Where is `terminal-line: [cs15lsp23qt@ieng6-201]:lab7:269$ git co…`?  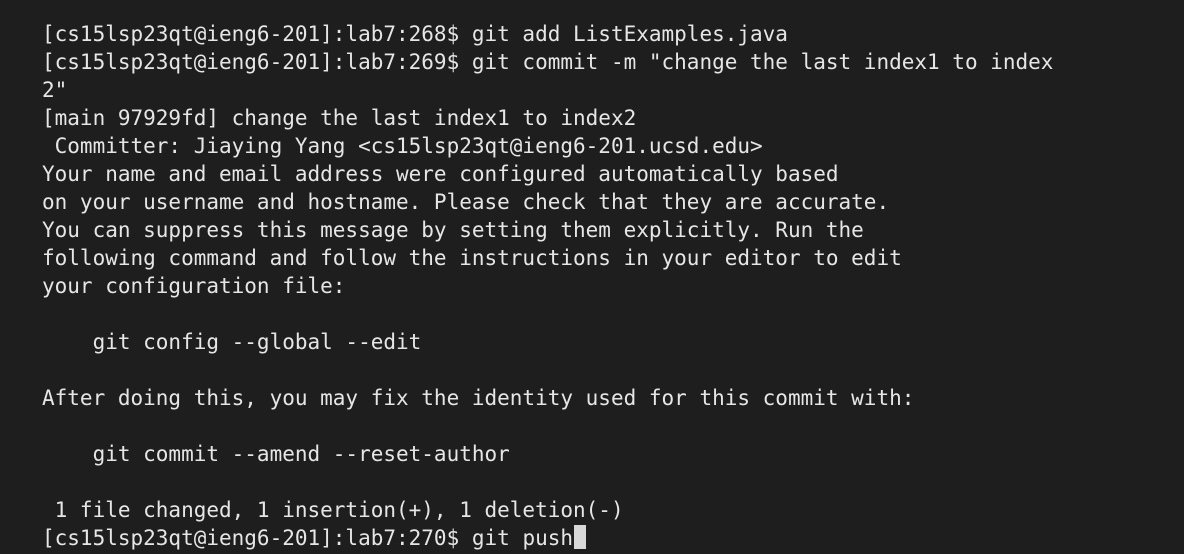 terminal-line: [cs15lsp23qt@ieng6-201]:lab7:269$ git co… is located at coordinates (548, 62).